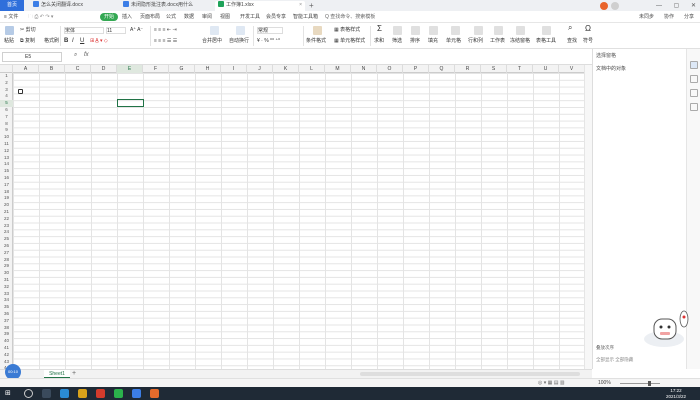  Describe the element at coordinates (494, 69) in the screenshot. I see `column-header: S` at that location.